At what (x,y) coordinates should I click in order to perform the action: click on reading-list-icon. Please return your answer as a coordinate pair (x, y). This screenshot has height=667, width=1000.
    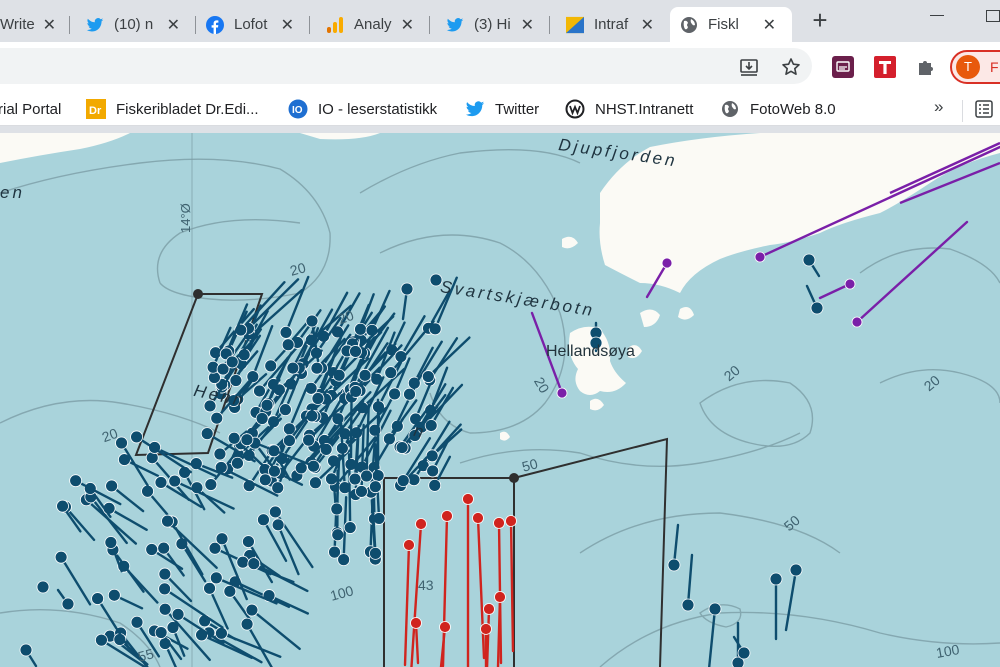
    Looking at the image, I should click on (984, 109).